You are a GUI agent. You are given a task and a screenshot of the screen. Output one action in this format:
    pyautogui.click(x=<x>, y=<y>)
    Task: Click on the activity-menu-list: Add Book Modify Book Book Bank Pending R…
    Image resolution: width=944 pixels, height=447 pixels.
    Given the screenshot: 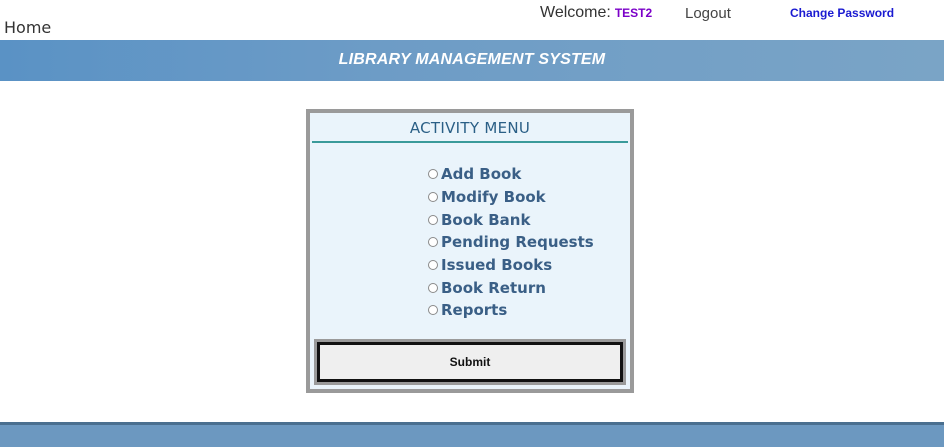 What is the action you would take?
    pyautogui.click(x=511, y=242)
    